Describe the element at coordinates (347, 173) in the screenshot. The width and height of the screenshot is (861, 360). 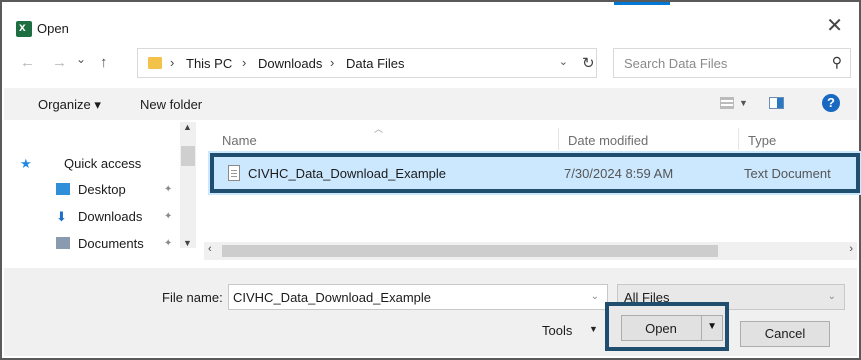
I see `file-name: CIVHC_Data_Download_Example` at that location.